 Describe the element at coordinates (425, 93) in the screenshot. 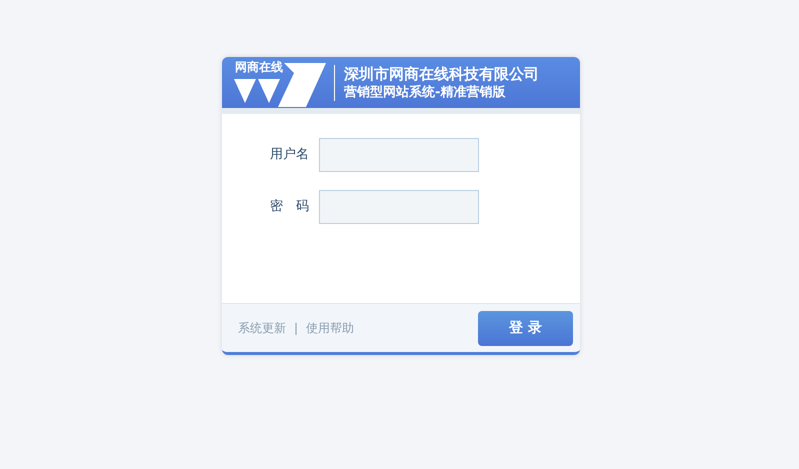

I see `system-subtitle: 营销型网站系统-精准营销版` at that location.